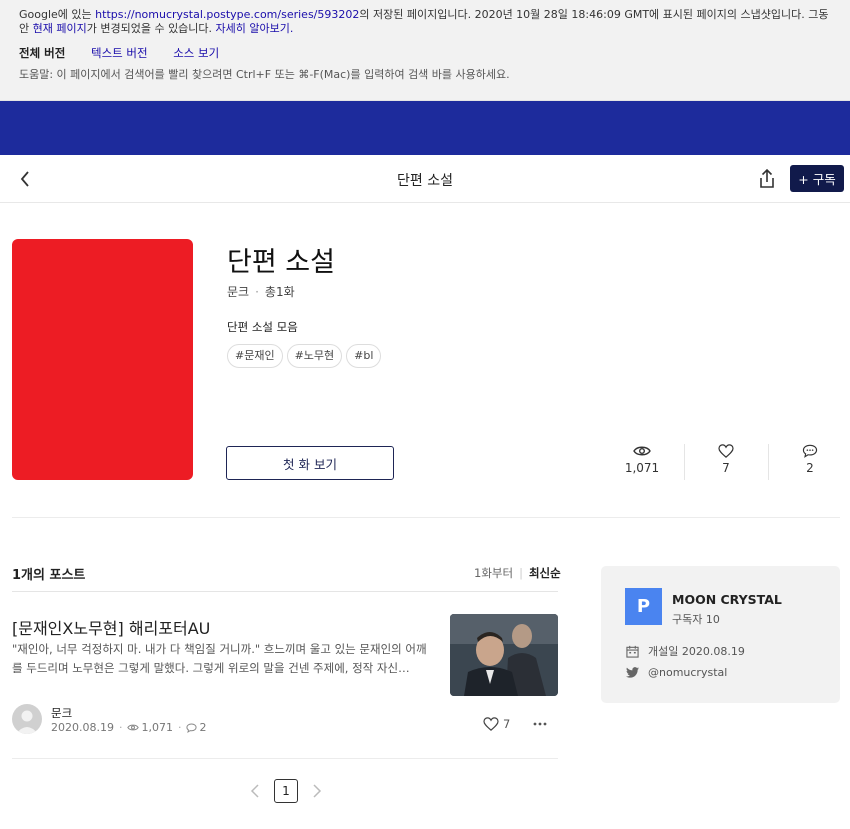 This screenshot has height=829, width=850. I want to click on post-title: [문재인X노무현] 해리포터AU, so click(111, 627).